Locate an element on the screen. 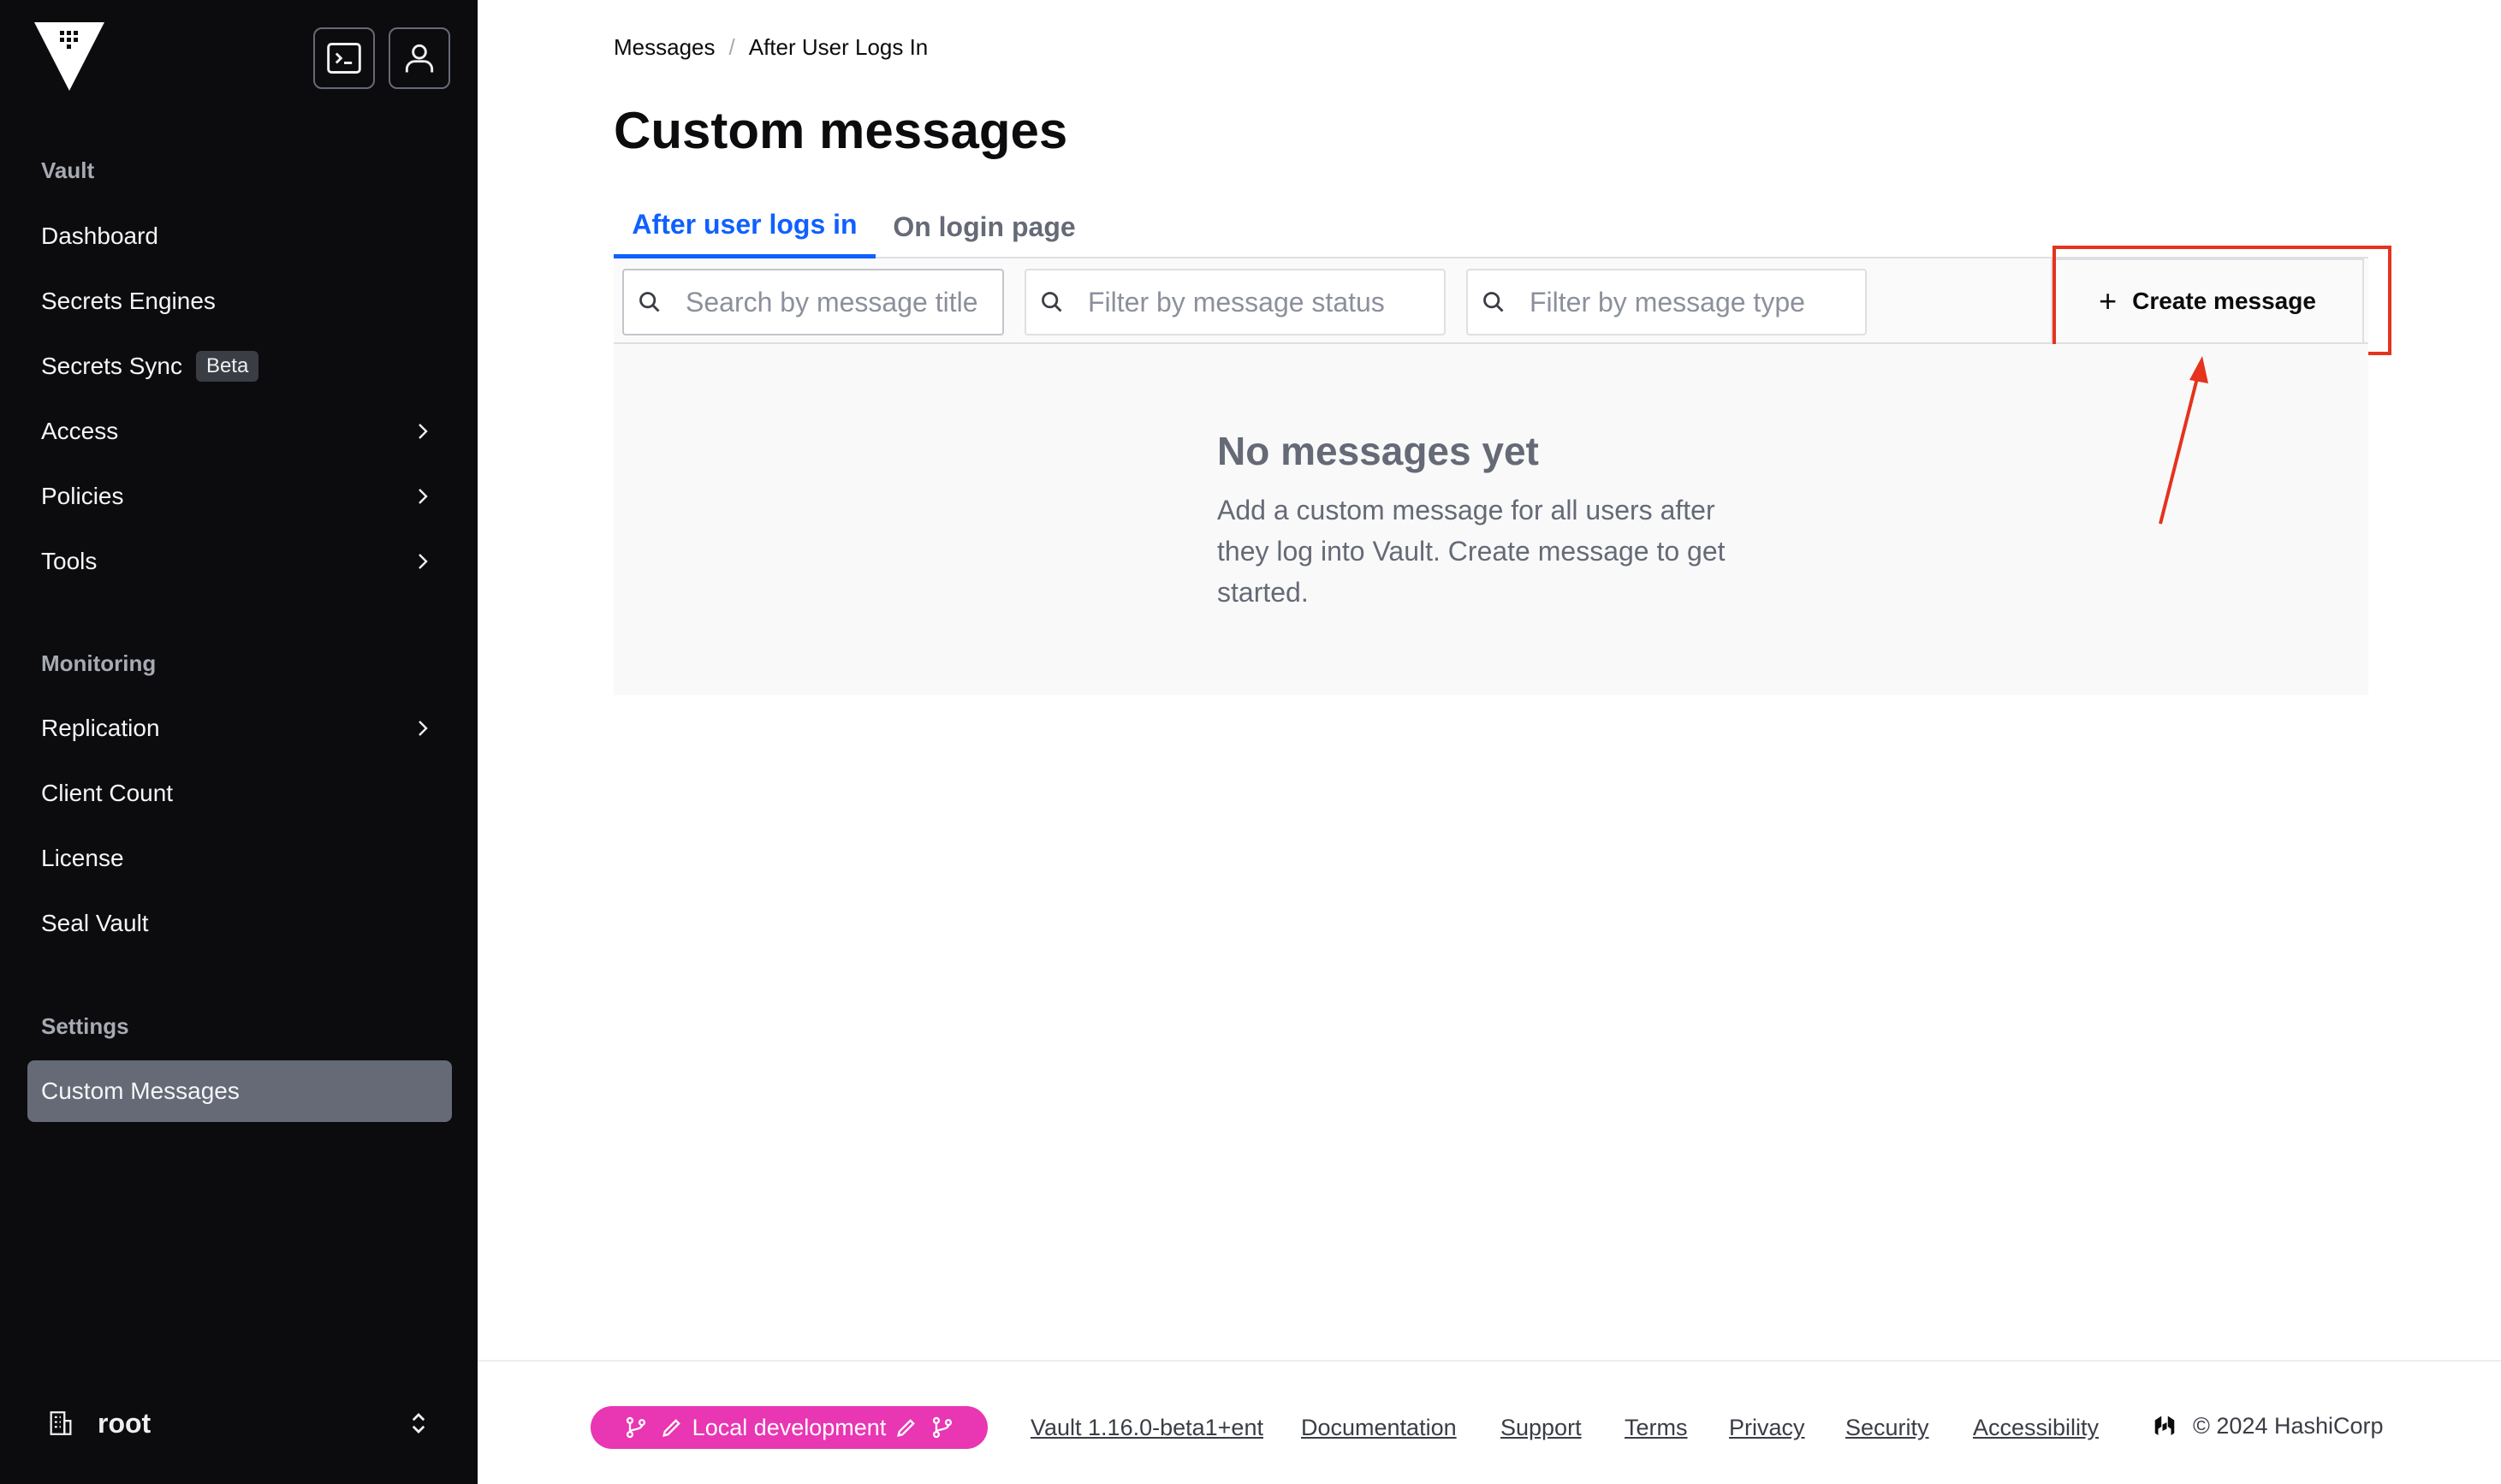 Image resolution: width=2501 pixels, height=1484 pixels. beta-badge: Beta is located at coordinates (227, 367).